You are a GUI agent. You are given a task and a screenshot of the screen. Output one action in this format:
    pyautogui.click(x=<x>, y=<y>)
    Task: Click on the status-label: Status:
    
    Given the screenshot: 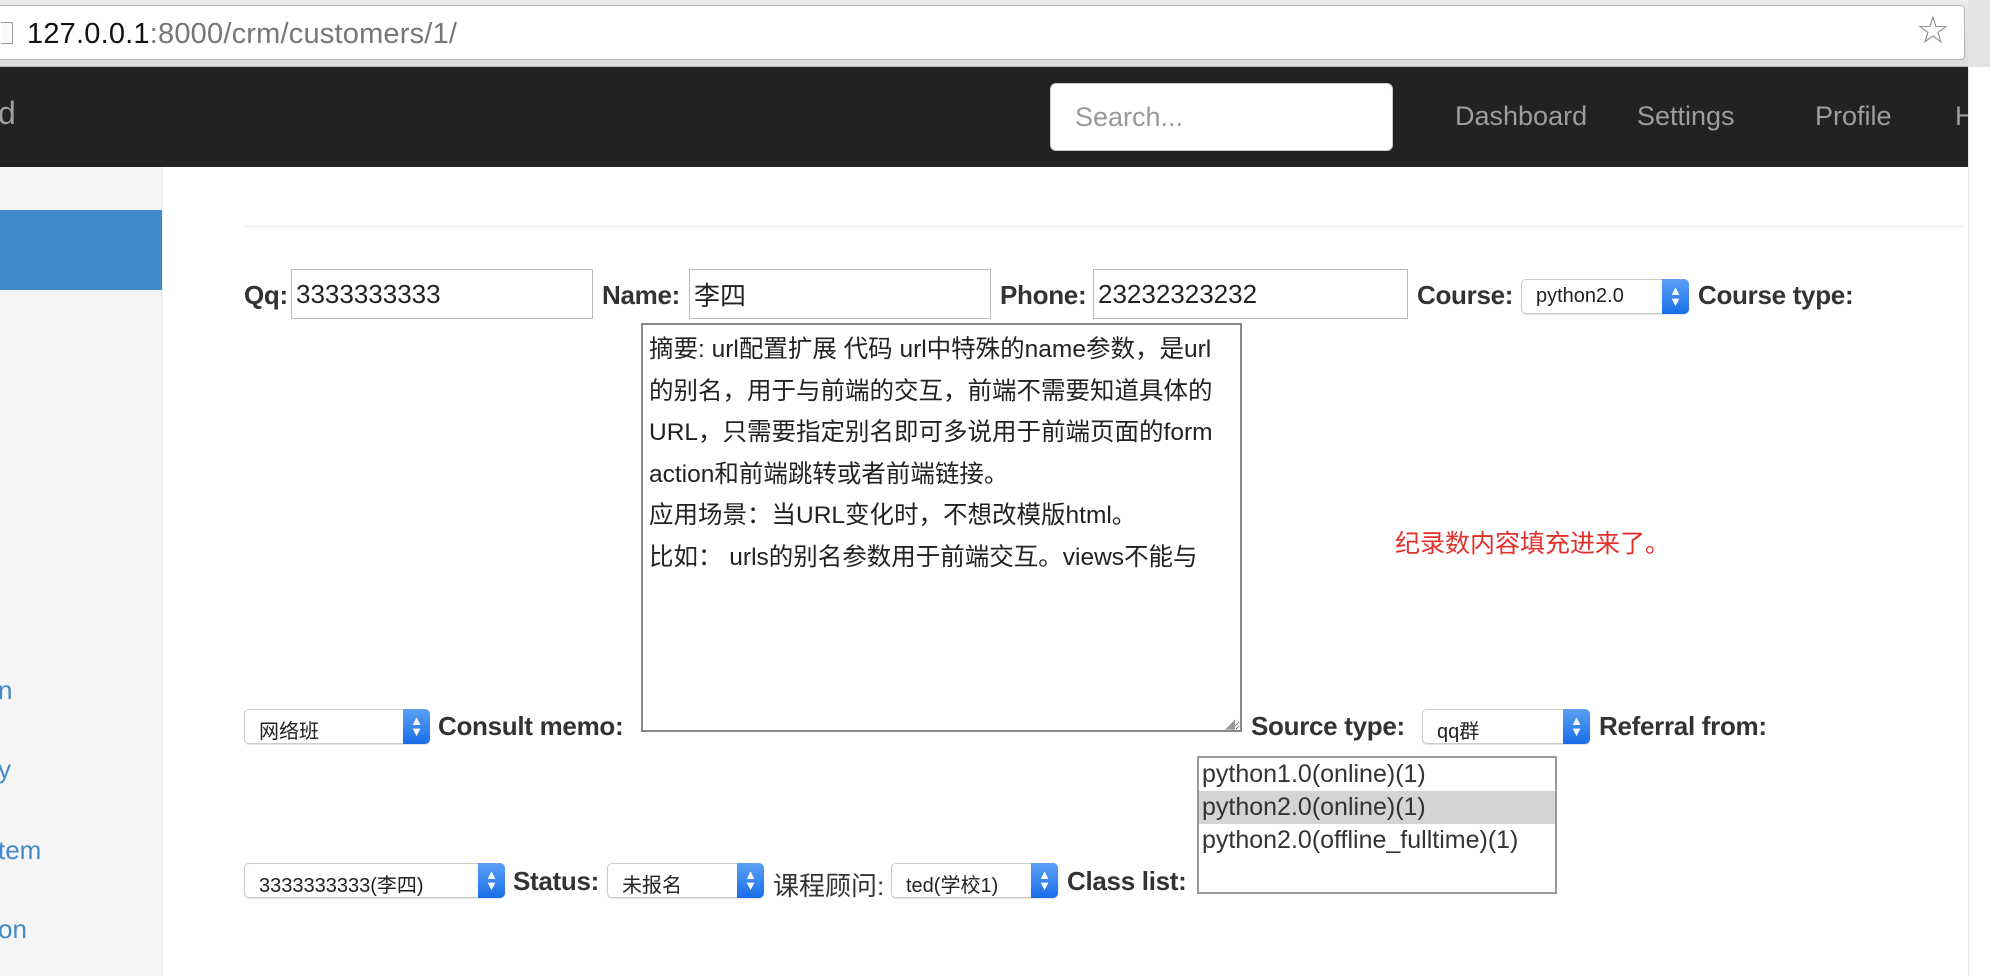 What is the action you would take?
    pyautogui.click(x=556, y=881)
    